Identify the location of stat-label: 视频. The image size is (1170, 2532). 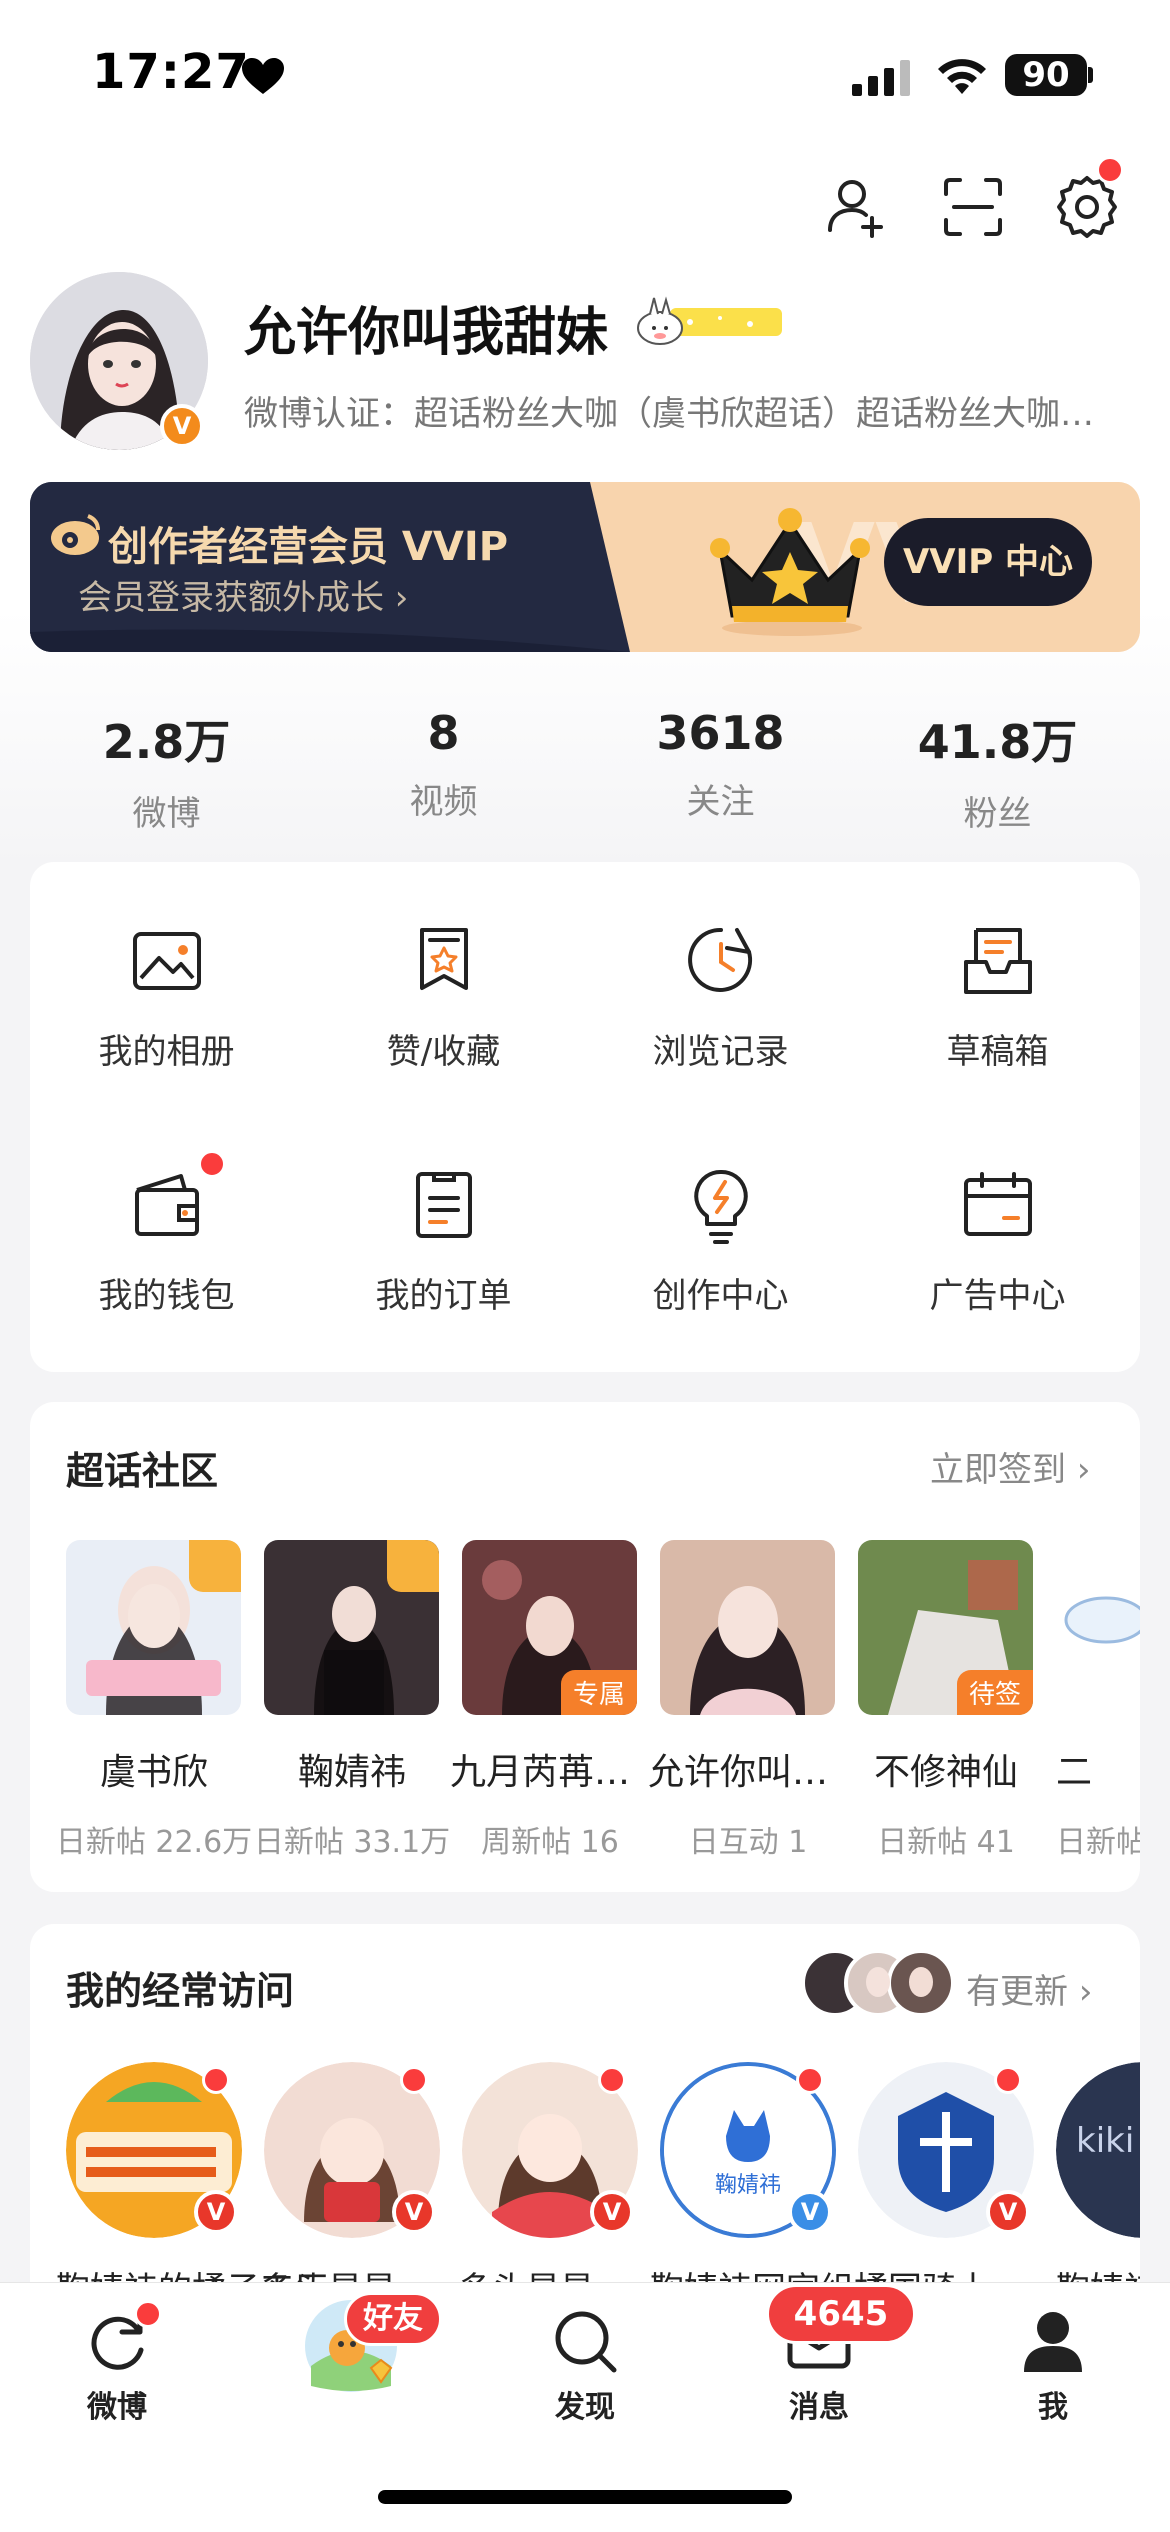
(443, 802).